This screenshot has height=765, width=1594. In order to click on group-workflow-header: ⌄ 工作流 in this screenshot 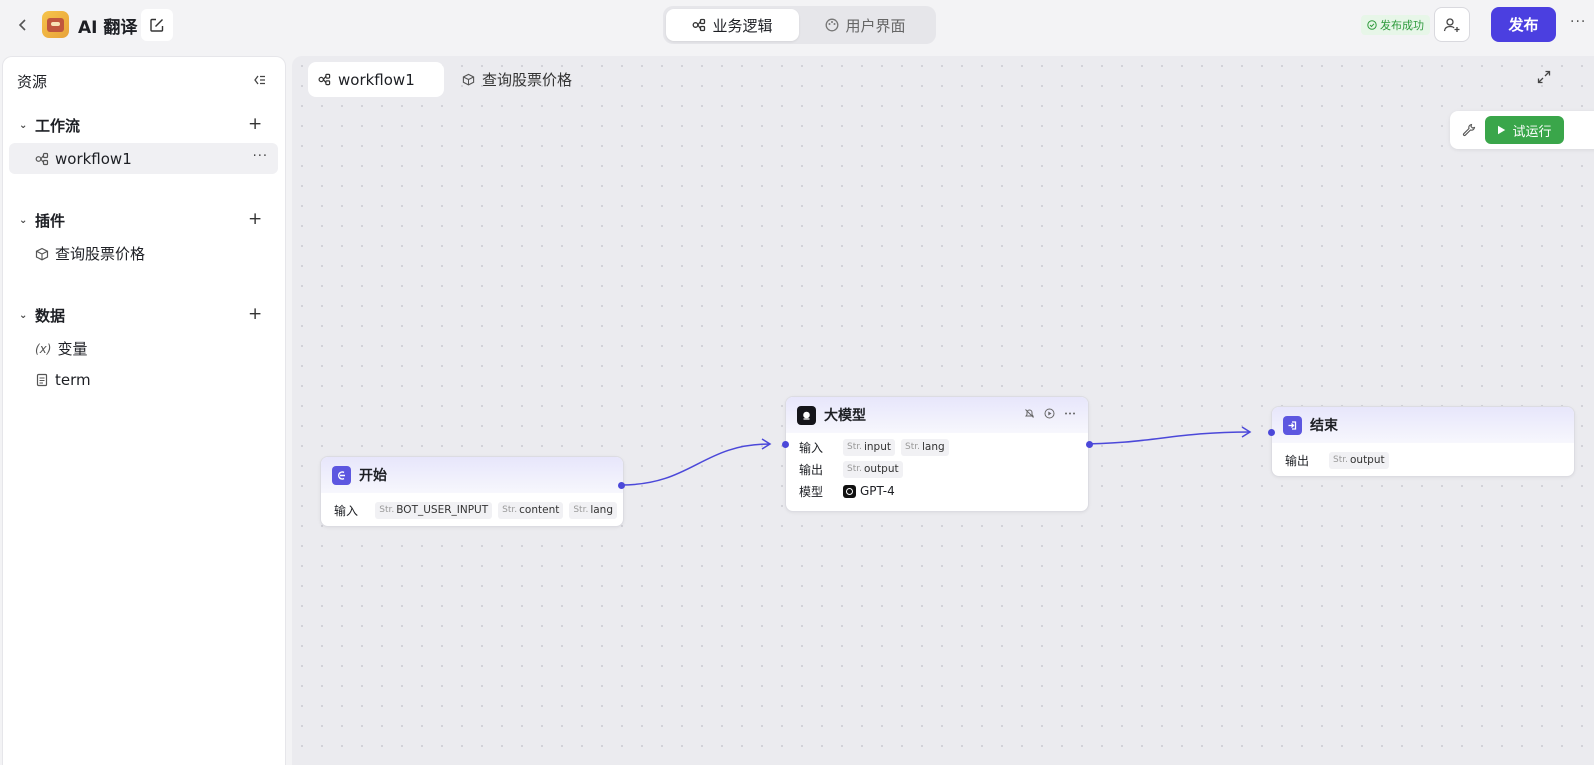, I will do `click(49, 125)`.